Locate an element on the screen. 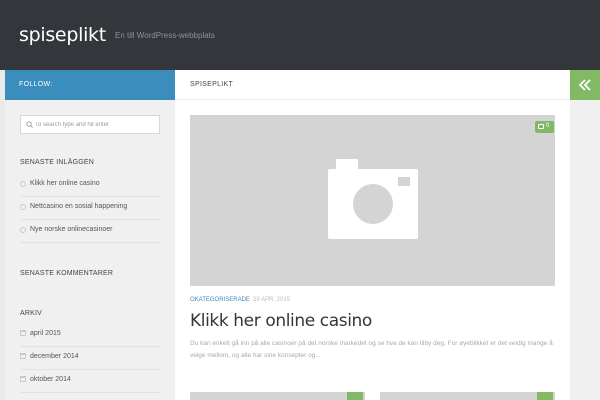 This screenshot has height=400, width=600. recent-post-item: Nettcasino en sosial happening is located at coordinates (90, 208).